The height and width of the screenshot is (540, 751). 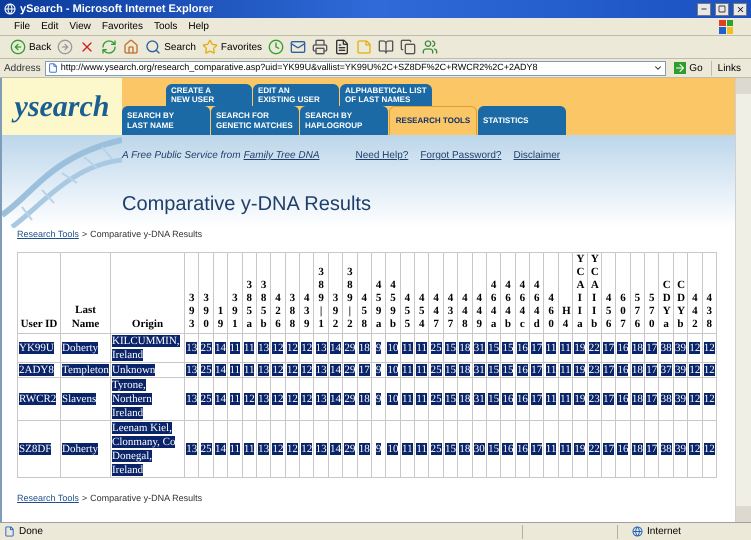 I want to click on close-button, so click(x=740, y=9).